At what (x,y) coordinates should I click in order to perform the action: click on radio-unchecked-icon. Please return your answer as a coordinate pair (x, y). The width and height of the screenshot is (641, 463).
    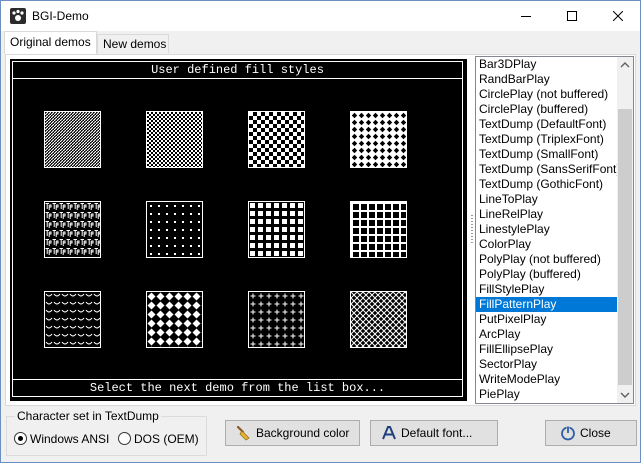
    Looking at the image, I should click on (124, 438).